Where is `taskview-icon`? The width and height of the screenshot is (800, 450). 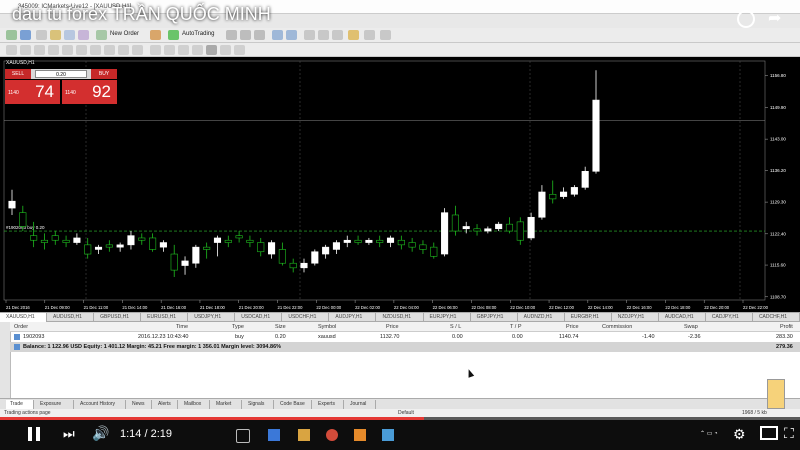
taskview-icon is located at coordinates (243, 436).